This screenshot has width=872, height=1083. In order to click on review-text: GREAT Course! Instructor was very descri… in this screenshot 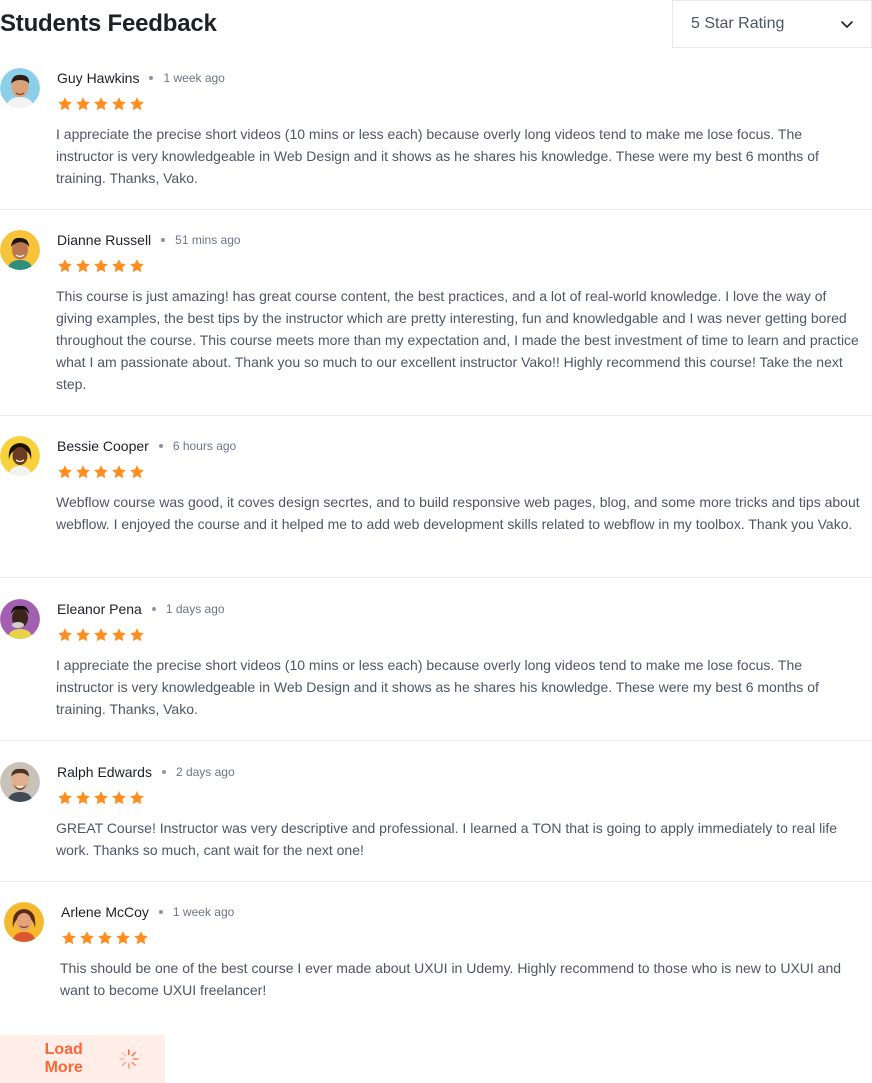, I will do `click(446, 839)`.